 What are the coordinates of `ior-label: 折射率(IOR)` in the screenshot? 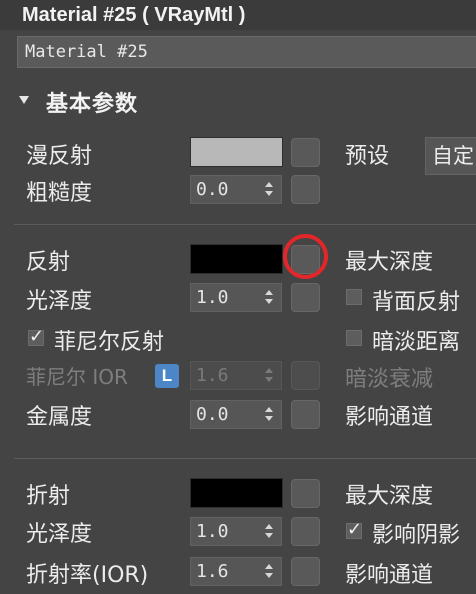 It's located at (87, 575).